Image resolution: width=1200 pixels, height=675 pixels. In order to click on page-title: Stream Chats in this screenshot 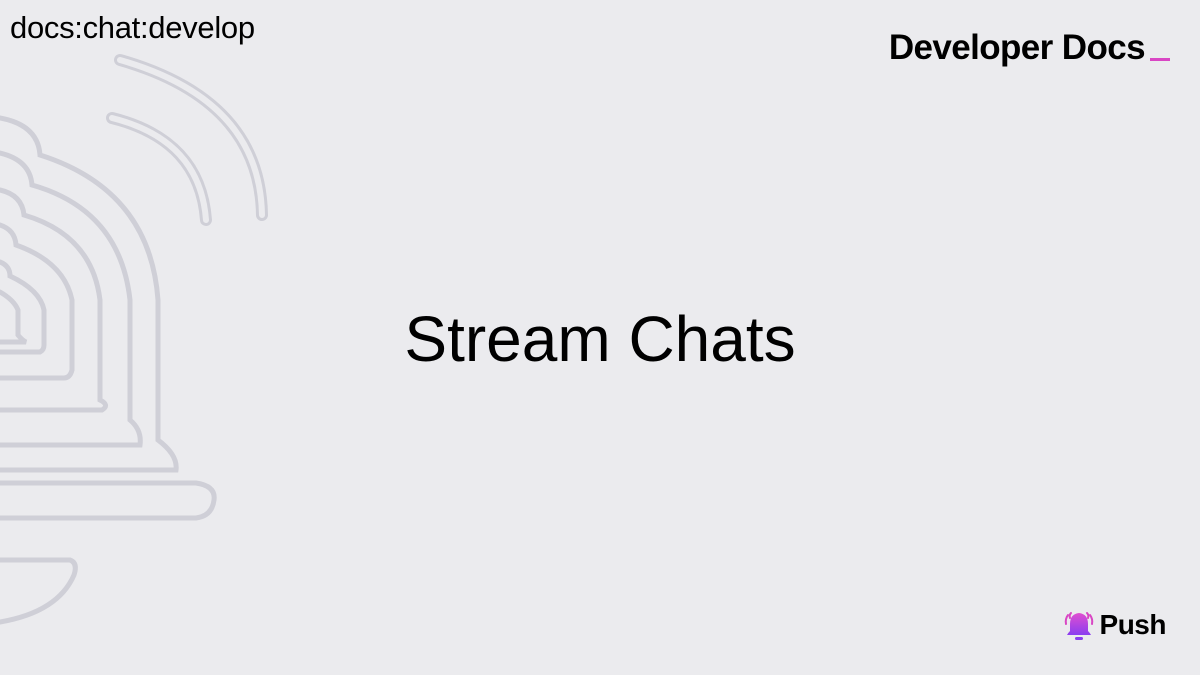, I will do `click(600, 339)`.